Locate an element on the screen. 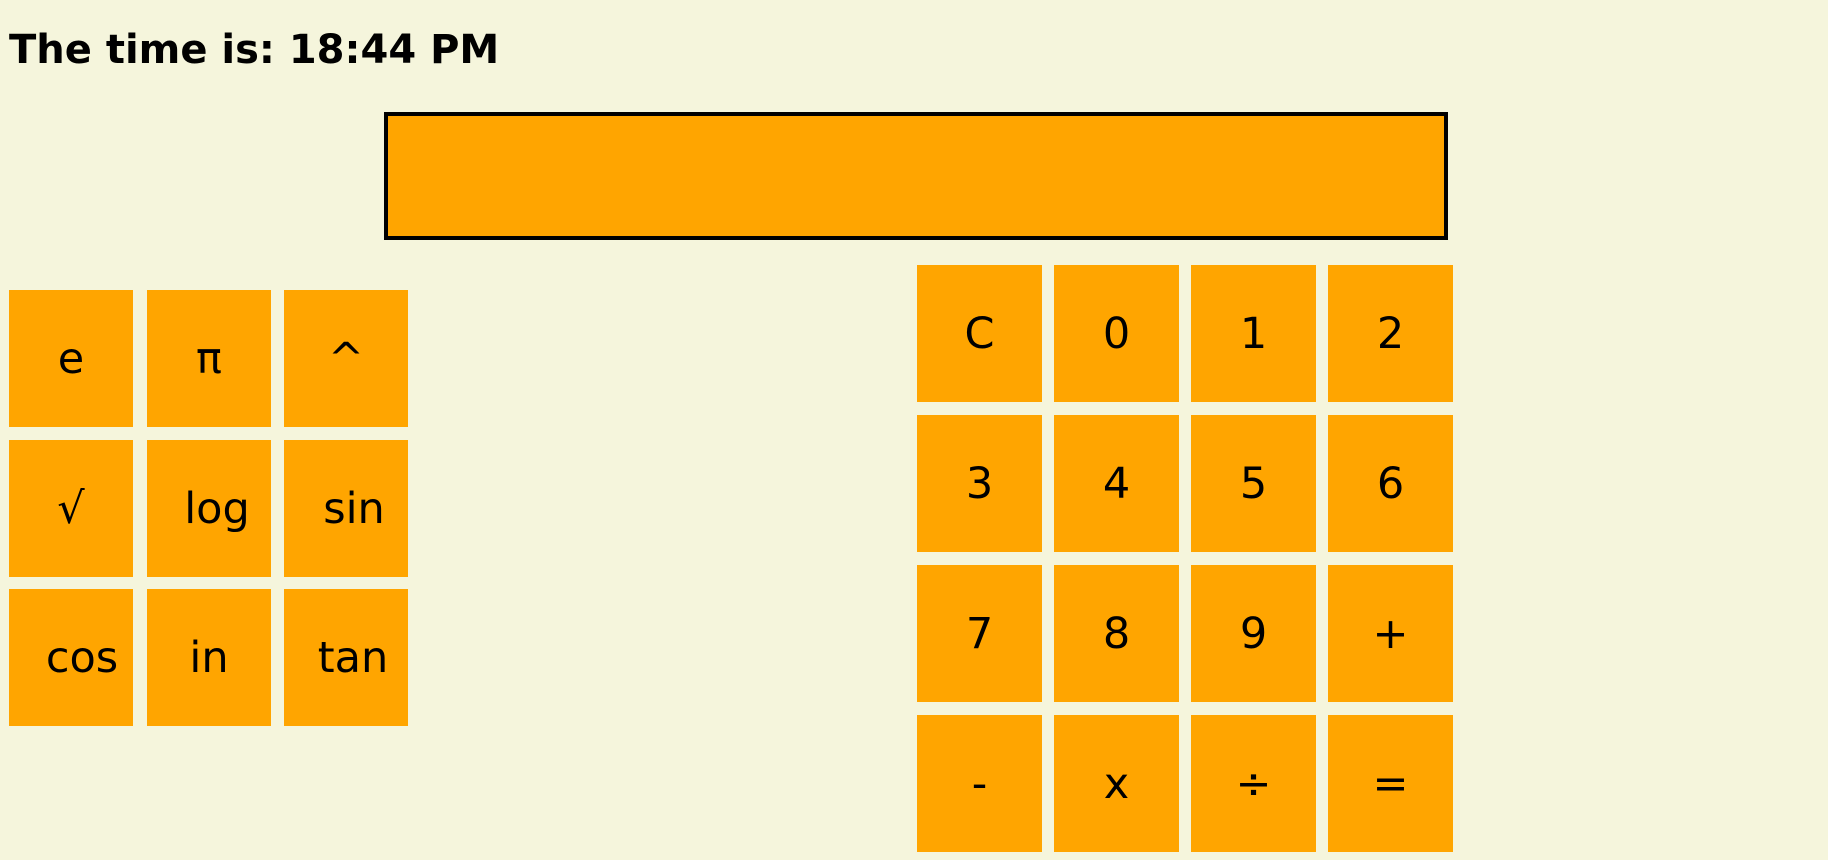  digit-3-button: 3 is located at coordinates (979, 483).